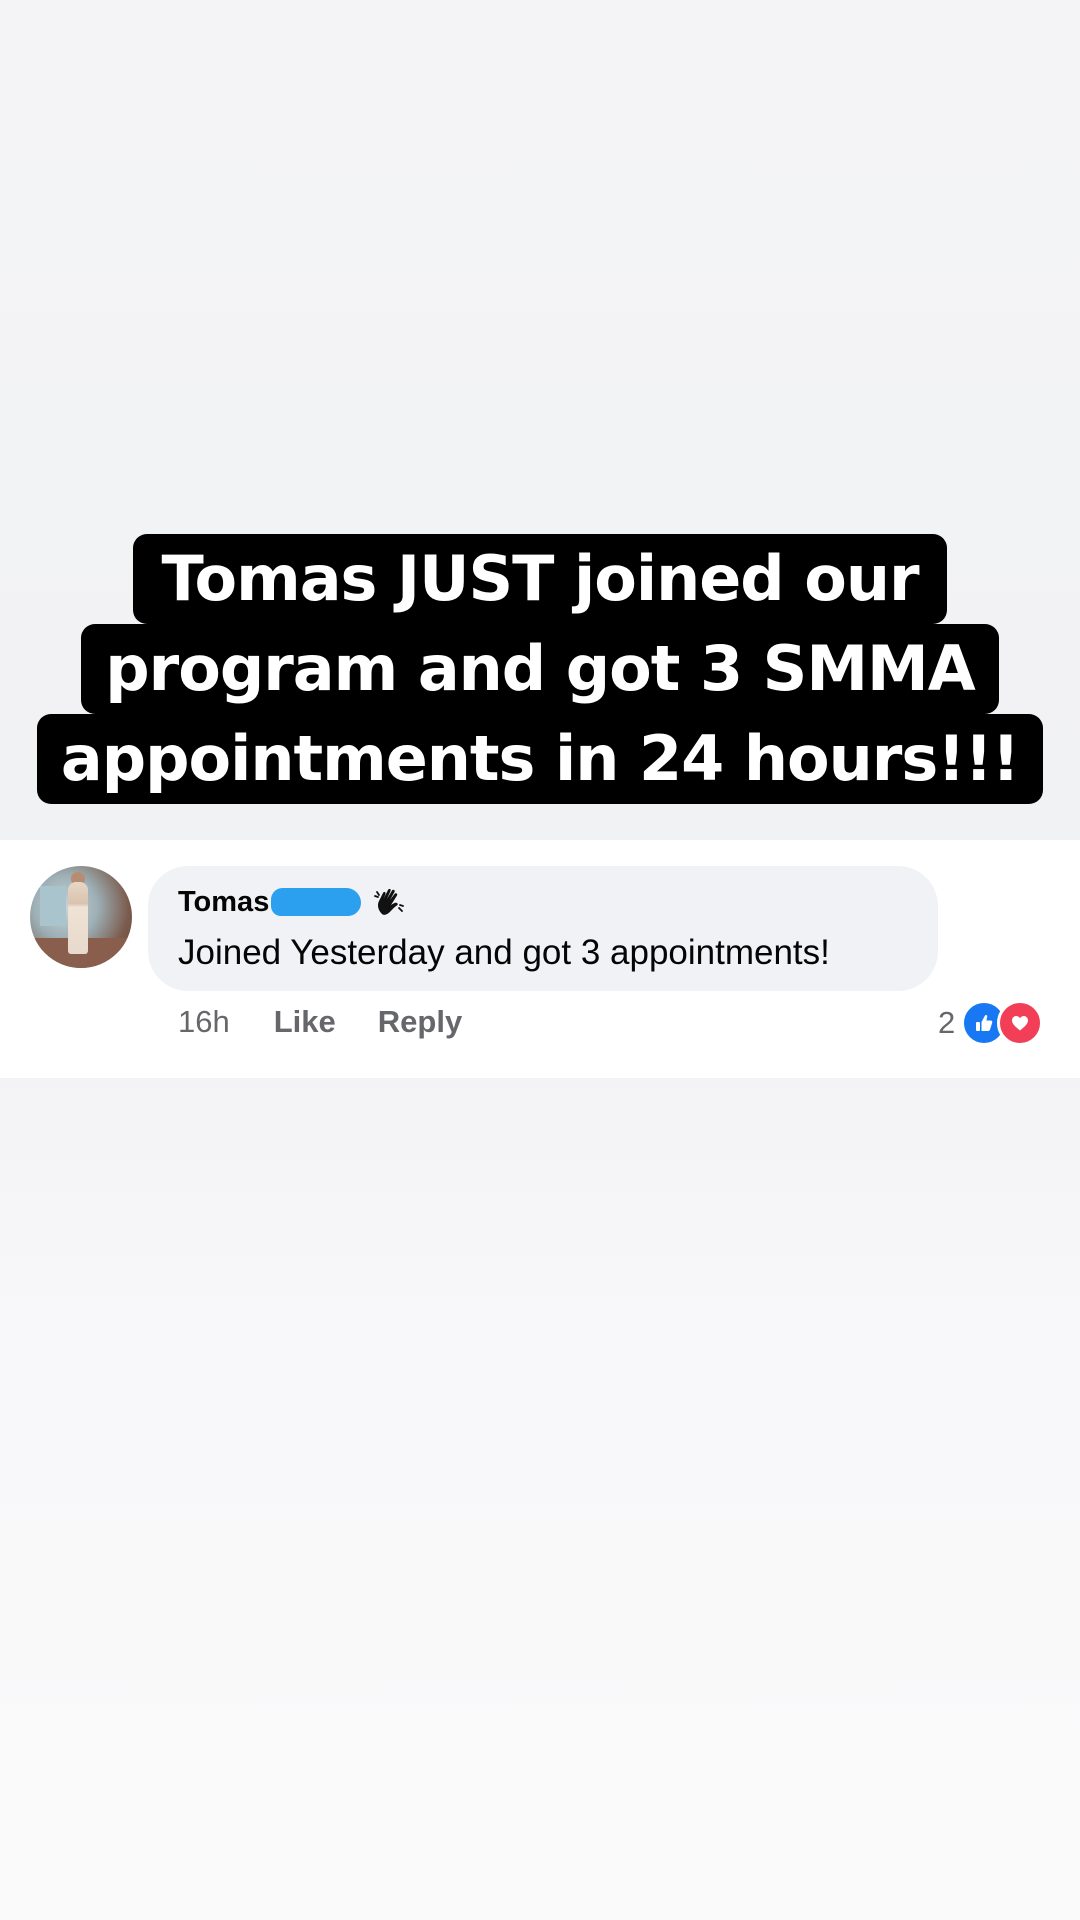 The image size is (1080, 1920). I want to click on comment-author-row: Tomas, so click(294, 902).